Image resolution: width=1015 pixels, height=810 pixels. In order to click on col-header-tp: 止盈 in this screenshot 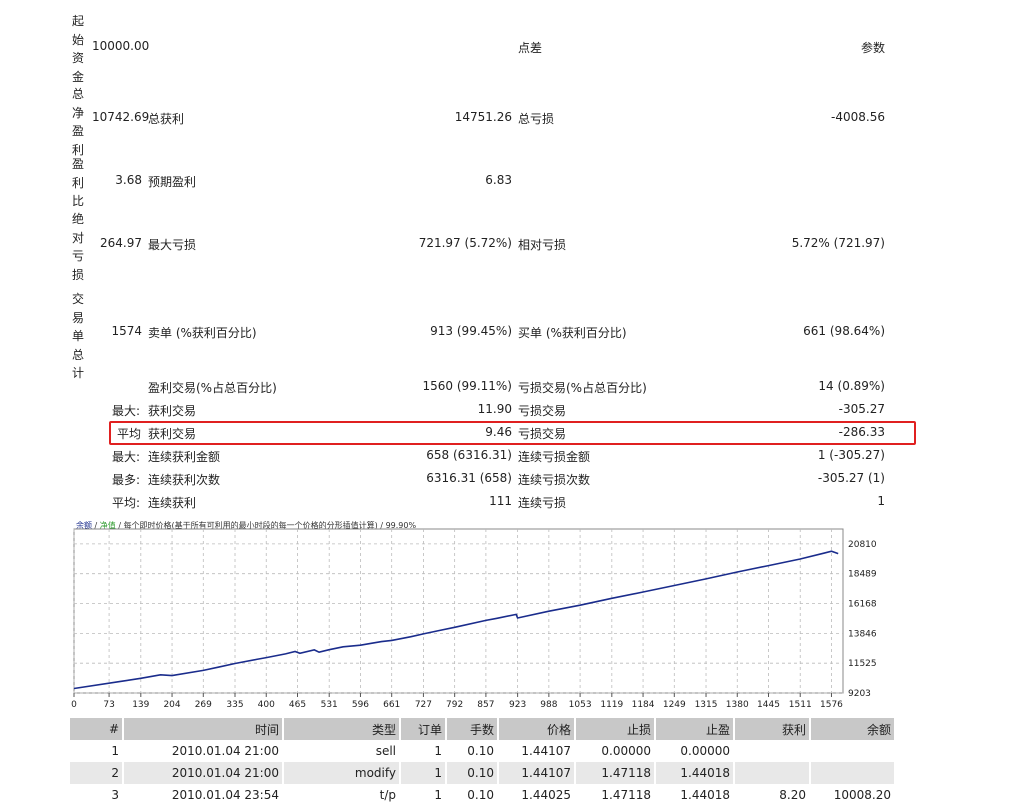, I will do `click(695, 729)`.